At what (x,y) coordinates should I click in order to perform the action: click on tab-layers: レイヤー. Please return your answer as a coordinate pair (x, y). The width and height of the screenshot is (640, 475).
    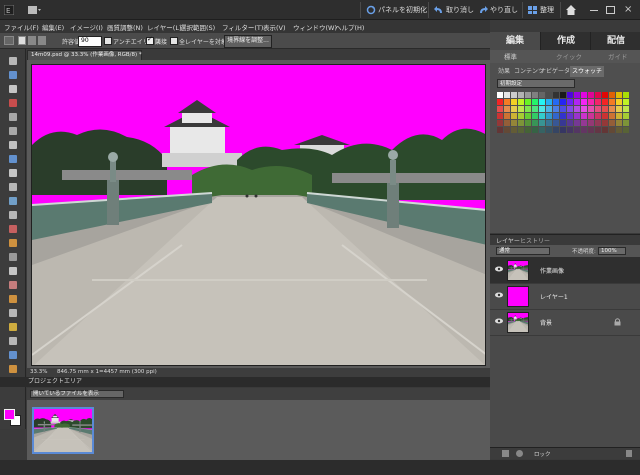
    Looking at the image, I should click on (508, 240).